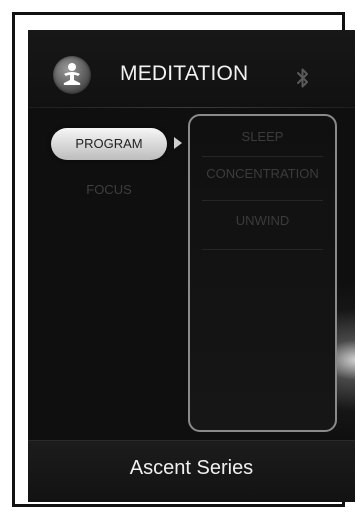 This screenshot has width=357, height=513. What do you see at coordinates (184, 73) in the screenshot?
I see `page-title: MEDITATION` at bounding box center [184, 73].